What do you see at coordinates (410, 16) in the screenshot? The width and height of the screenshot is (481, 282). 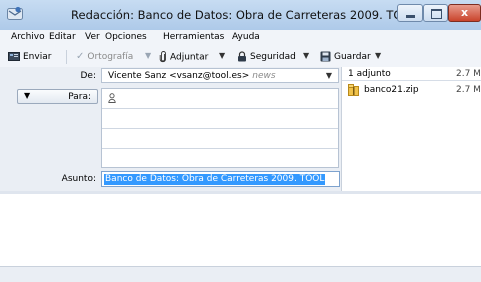 I see `minimize-icon` at bounding box center [410, 16].